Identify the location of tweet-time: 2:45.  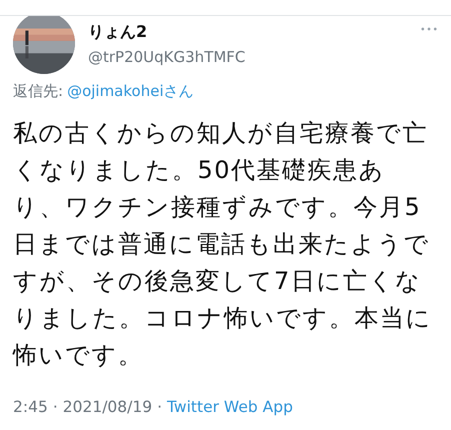
(30, 407).